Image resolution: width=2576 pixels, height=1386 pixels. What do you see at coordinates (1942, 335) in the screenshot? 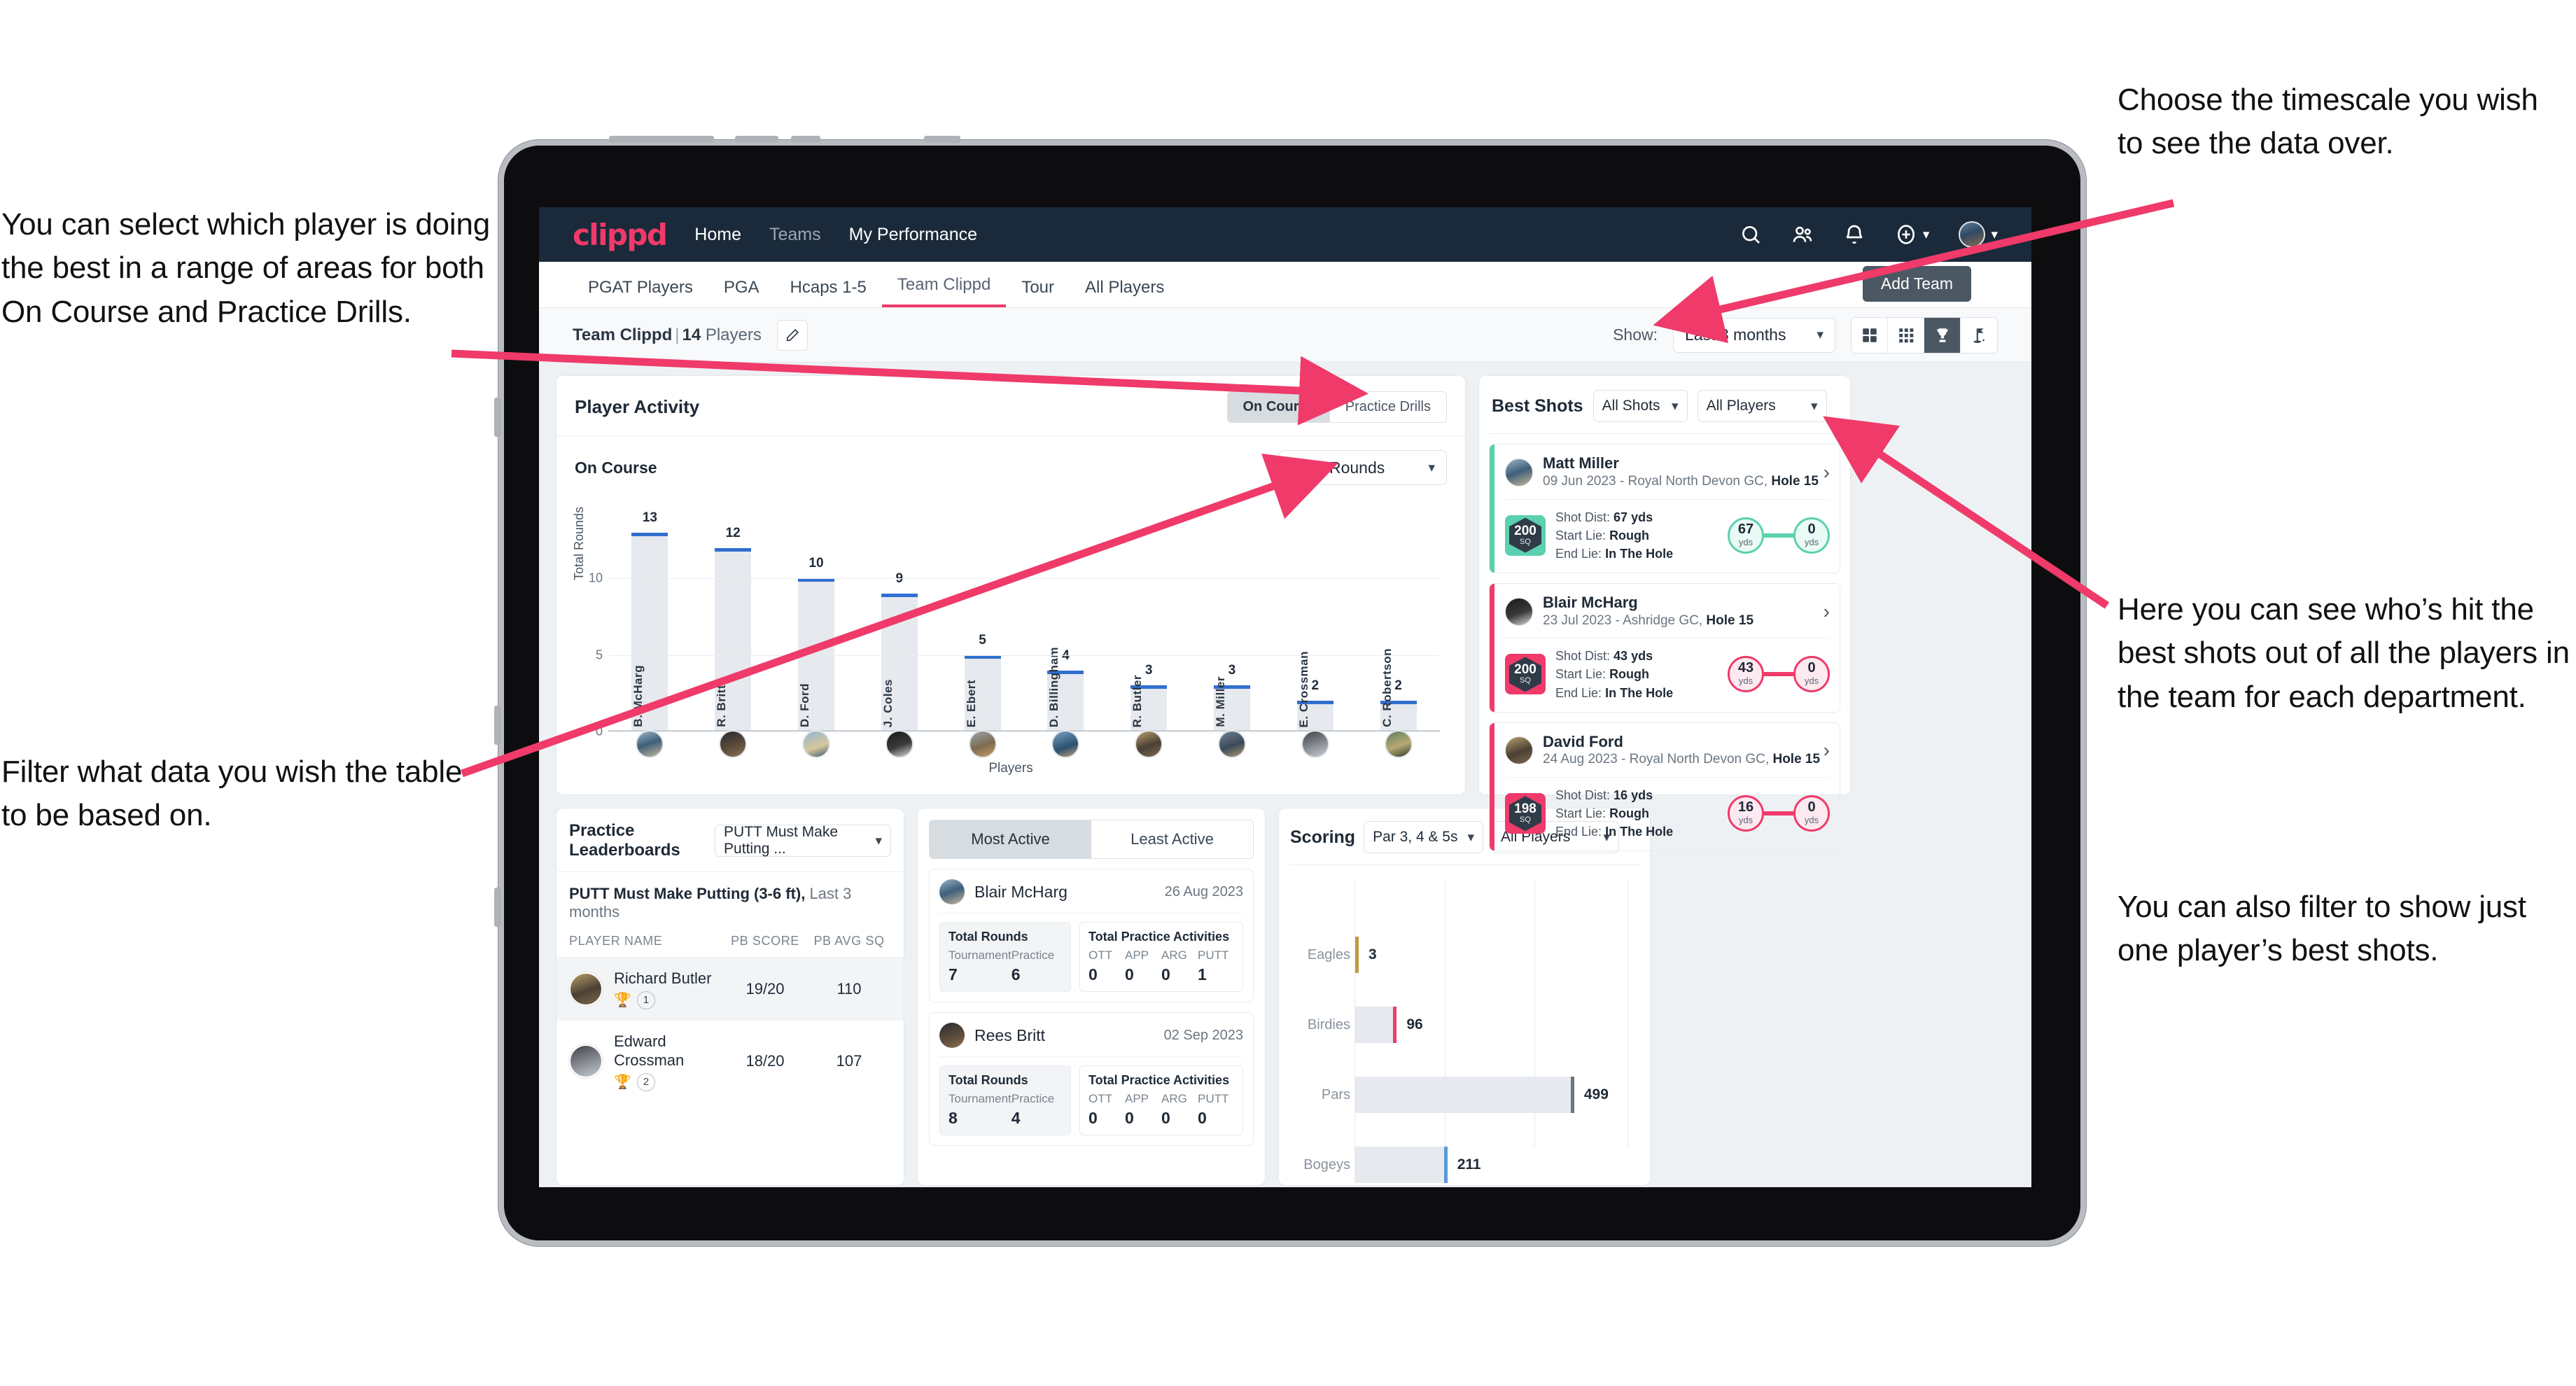
I see `view-toggle-trophy` at bounding box center [1942, 335].